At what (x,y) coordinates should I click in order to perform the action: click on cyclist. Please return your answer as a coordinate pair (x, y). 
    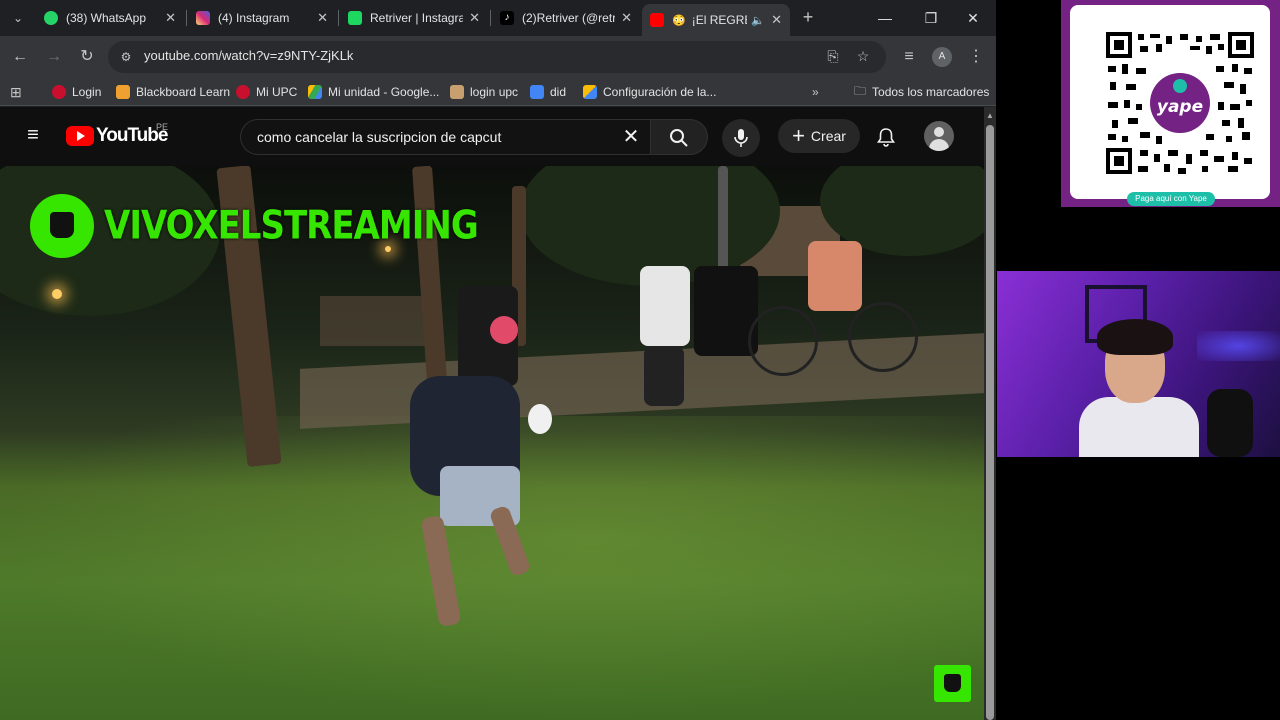
    Looking at the image, I should click on (835, 276).